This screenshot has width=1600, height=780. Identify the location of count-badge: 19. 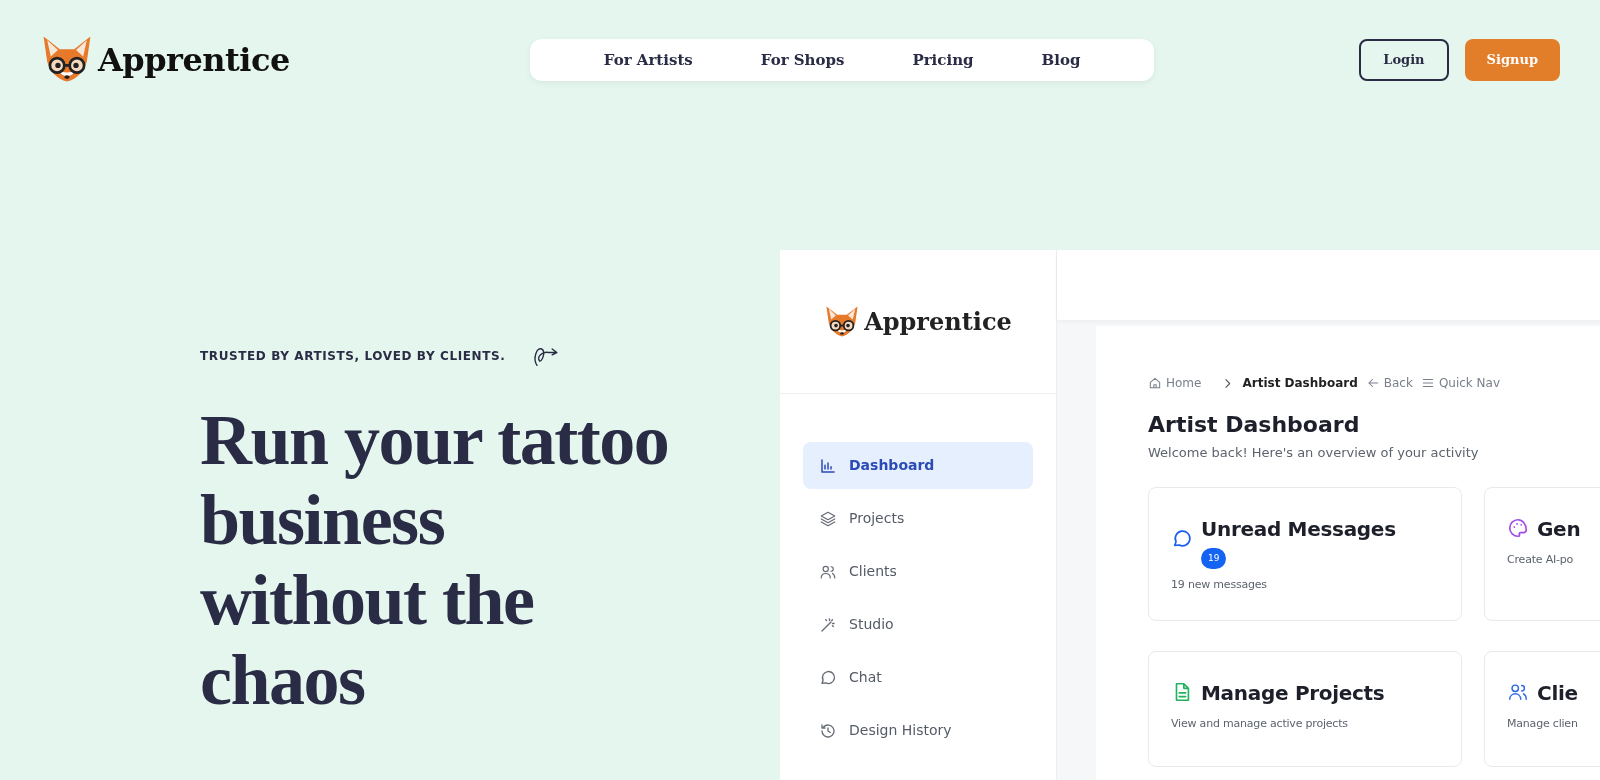
(1214, 558).